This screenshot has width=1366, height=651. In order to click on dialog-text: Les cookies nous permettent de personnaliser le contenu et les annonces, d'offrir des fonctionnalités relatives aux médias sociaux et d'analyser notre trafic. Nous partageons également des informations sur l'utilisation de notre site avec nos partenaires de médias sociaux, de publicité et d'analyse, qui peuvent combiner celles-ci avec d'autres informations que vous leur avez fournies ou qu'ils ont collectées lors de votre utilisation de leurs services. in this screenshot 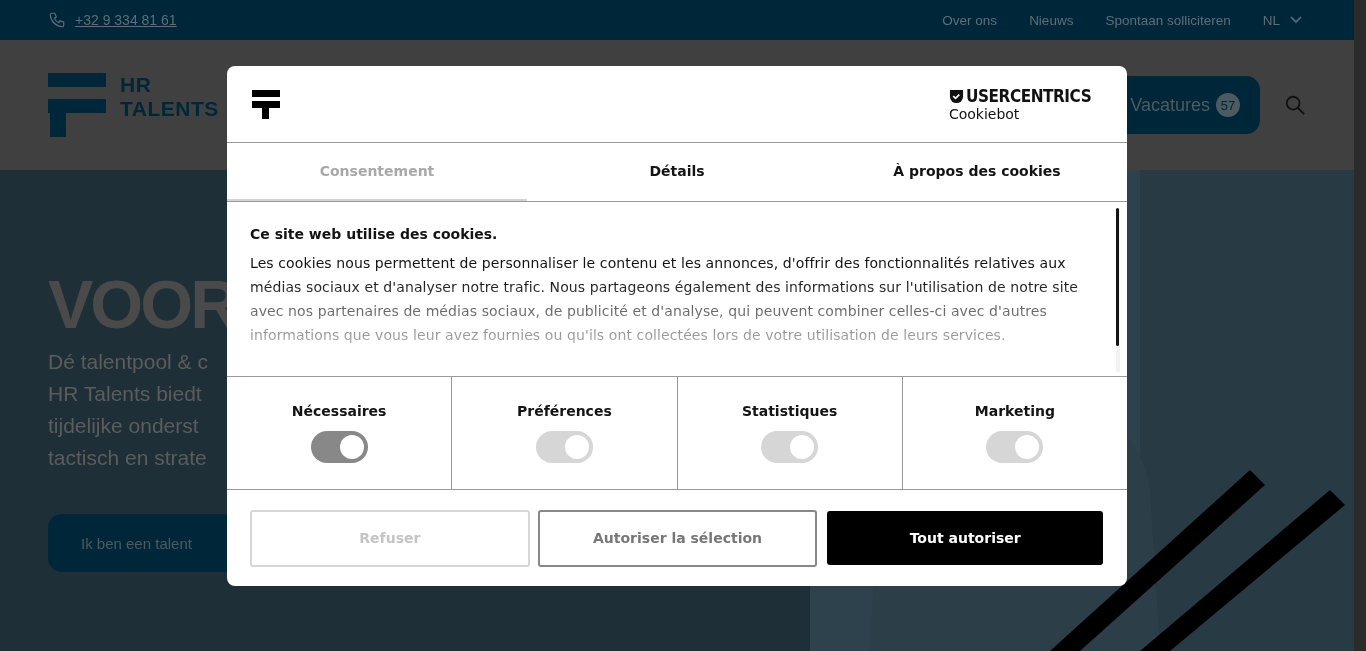, I will do `click(664, 299)`.